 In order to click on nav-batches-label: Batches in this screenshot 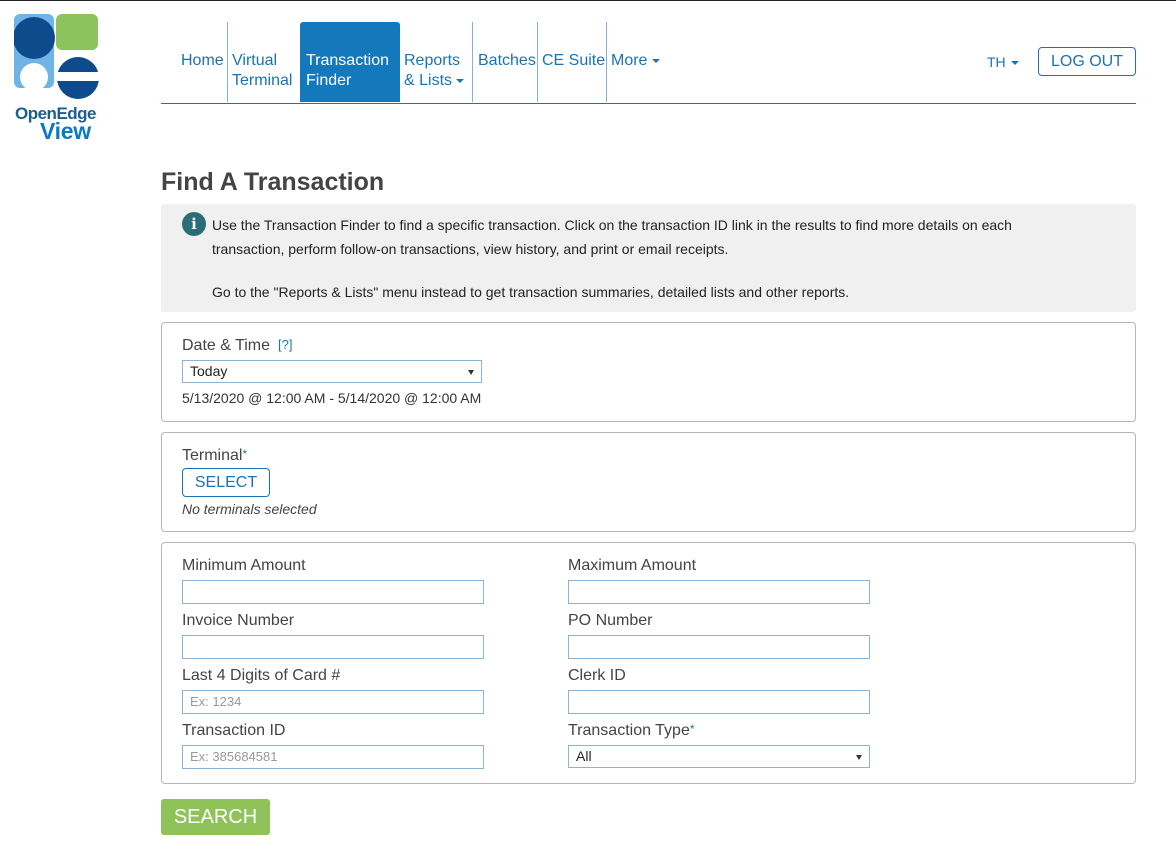, I will do `click(507, 60)`.